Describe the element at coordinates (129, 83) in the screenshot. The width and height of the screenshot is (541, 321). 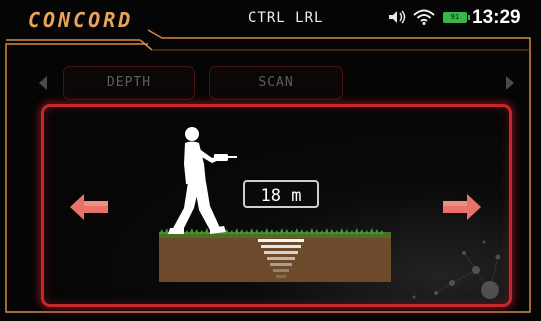
I see `tab-depth: DEPTH` at that location.